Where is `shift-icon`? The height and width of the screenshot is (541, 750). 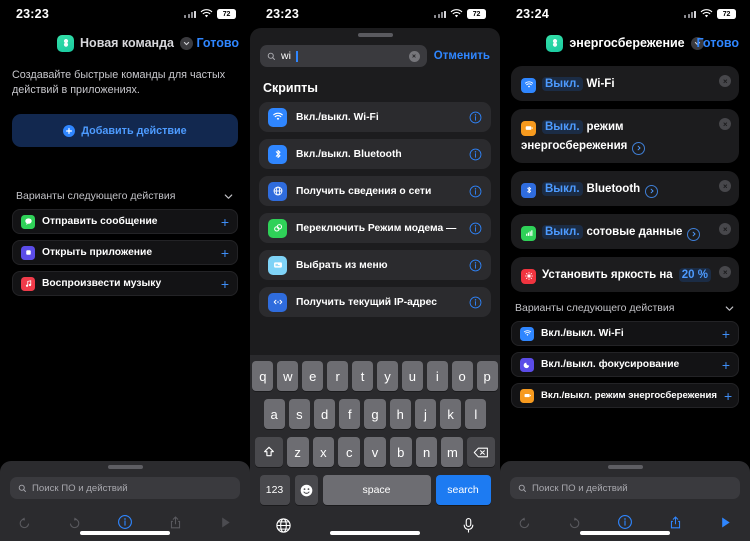
shift-icon is located at coordinates (268, 452).